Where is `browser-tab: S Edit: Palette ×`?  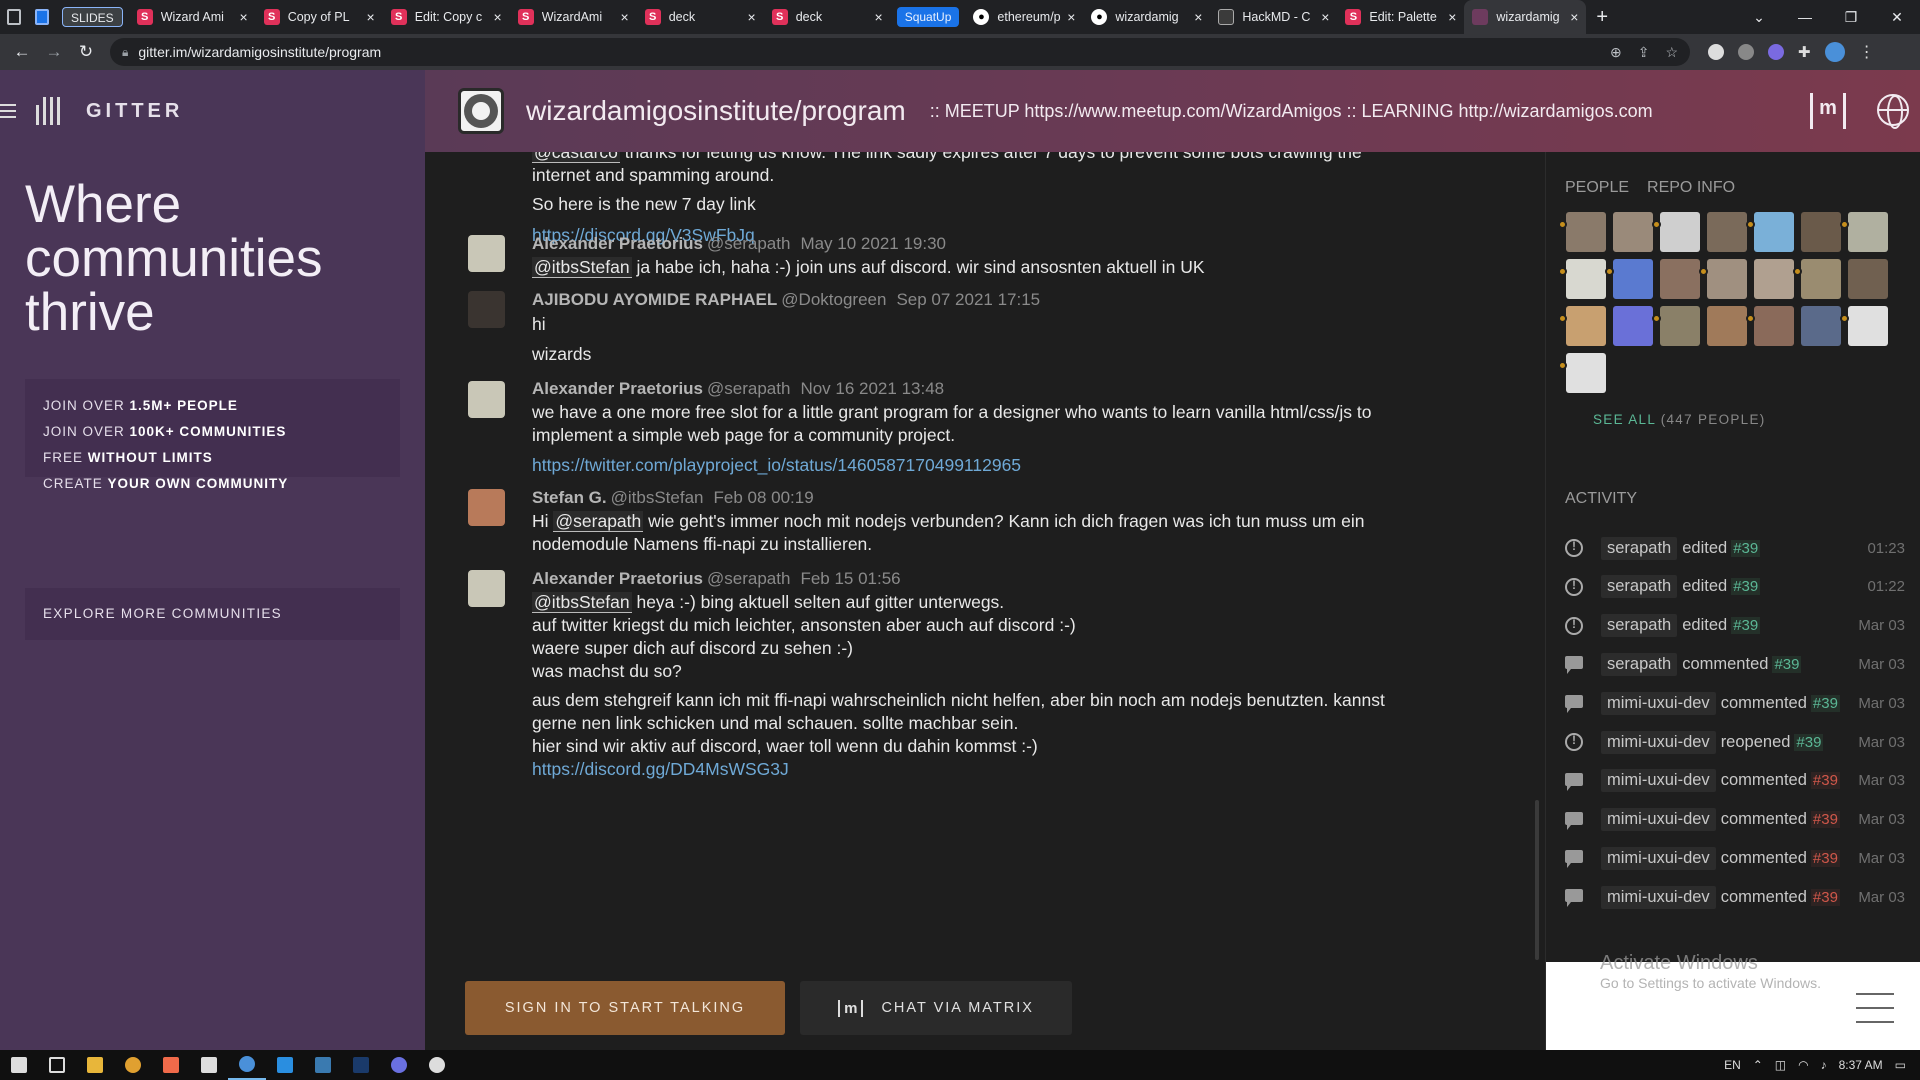
browser-tab: S Edit: Palette × is located at coordinates (1400, 17).